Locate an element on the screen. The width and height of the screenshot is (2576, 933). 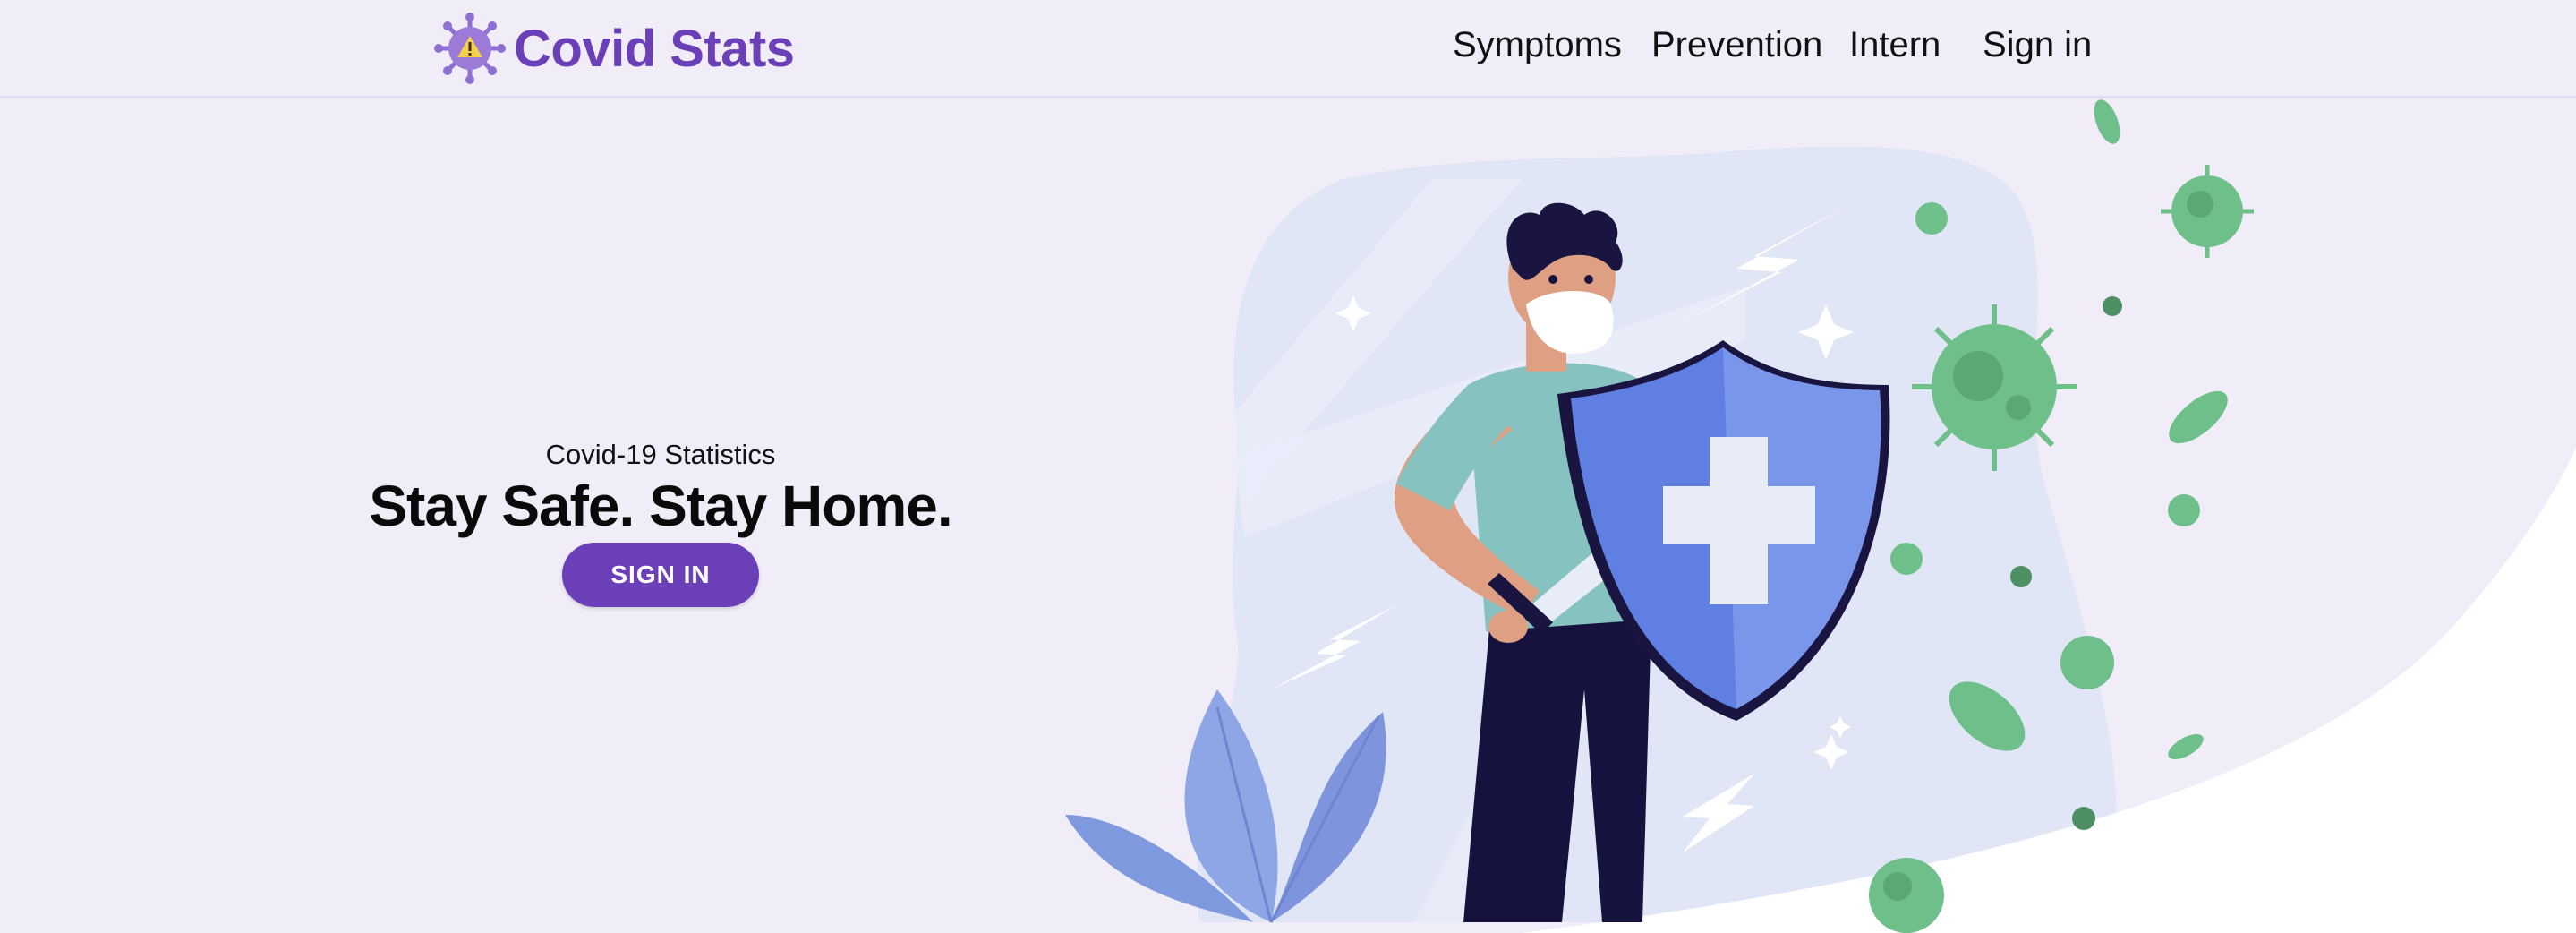
nav-link-intern: Intern is located at coordinates (1895, 45).